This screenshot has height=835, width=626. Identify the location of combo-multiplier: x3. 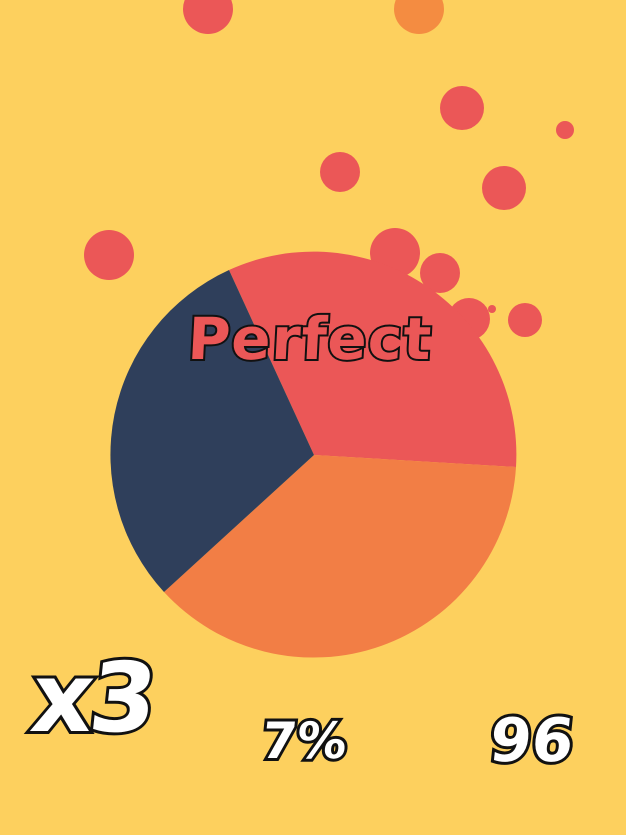
(92, 698).